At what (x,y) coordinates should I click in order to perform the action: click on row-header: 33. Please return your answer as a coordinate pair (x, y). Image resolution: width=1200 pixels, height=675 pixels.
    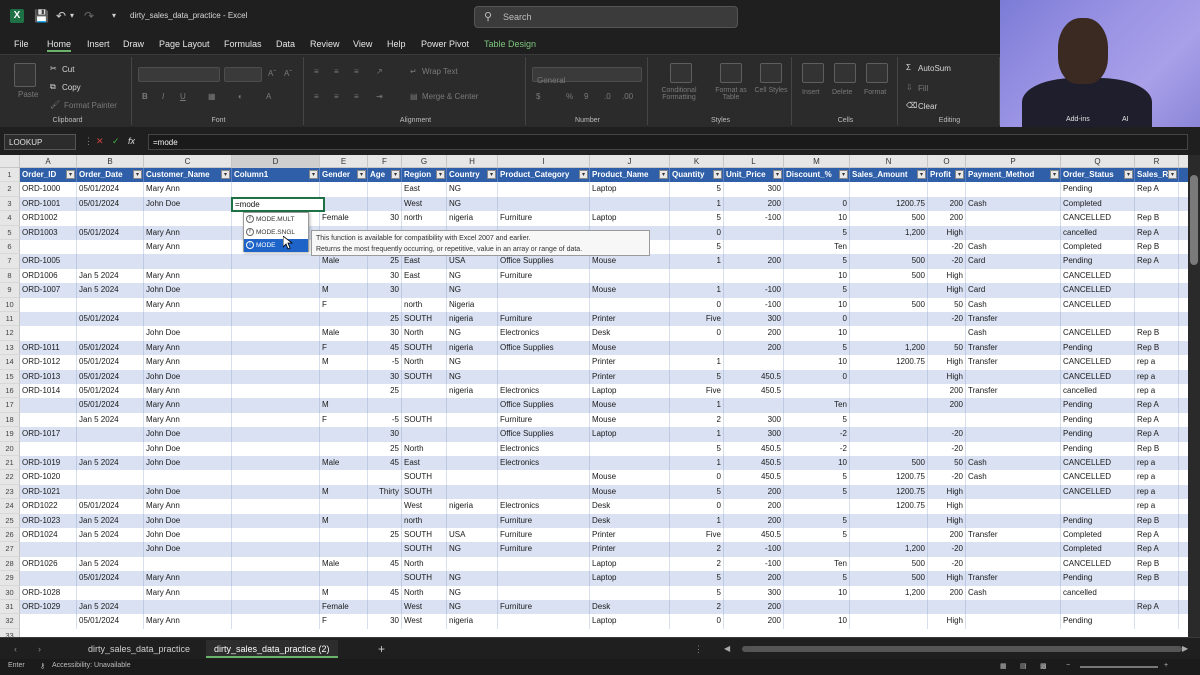
    Looking at the image, I should click on (10, 632).